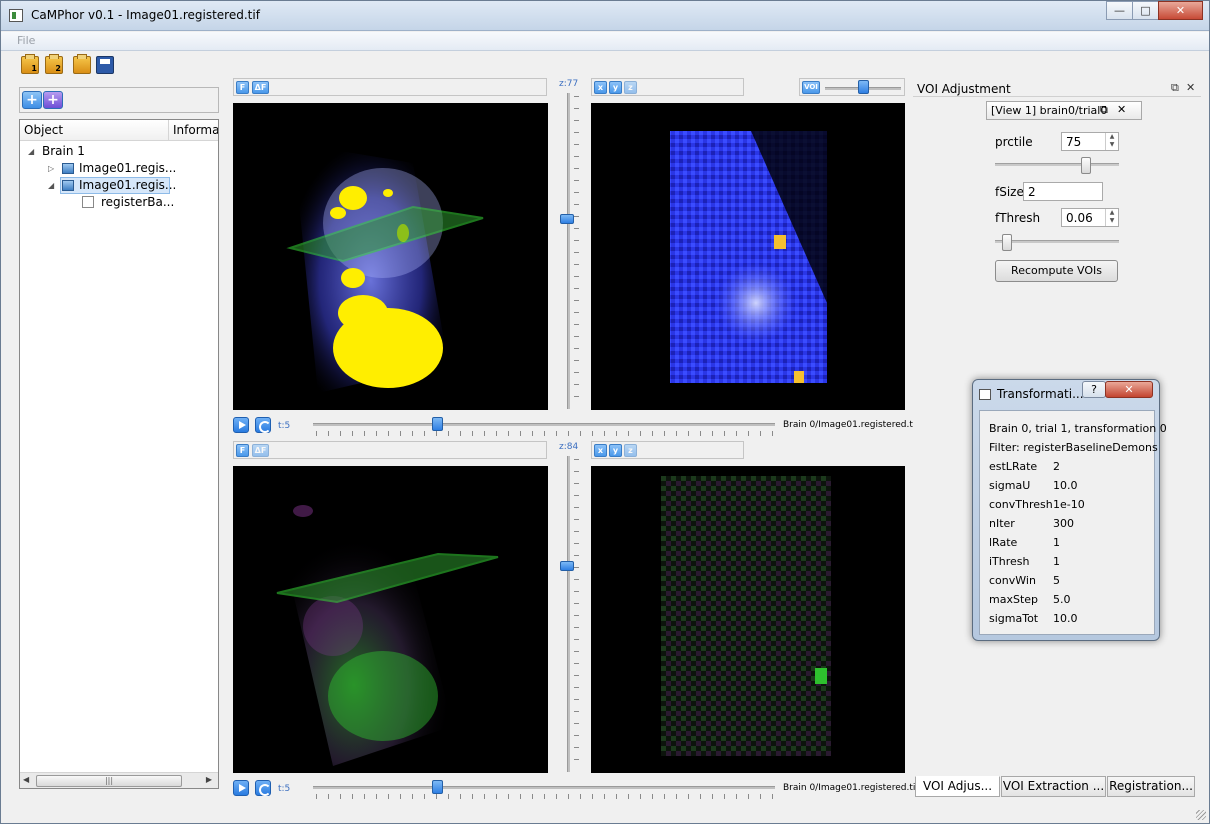 The height and width of the screenshot is (824, 1210). Describe the element at coordinates (51, 168) in the screenshot. I see `expand-arrow-icon: ▷` at that location.